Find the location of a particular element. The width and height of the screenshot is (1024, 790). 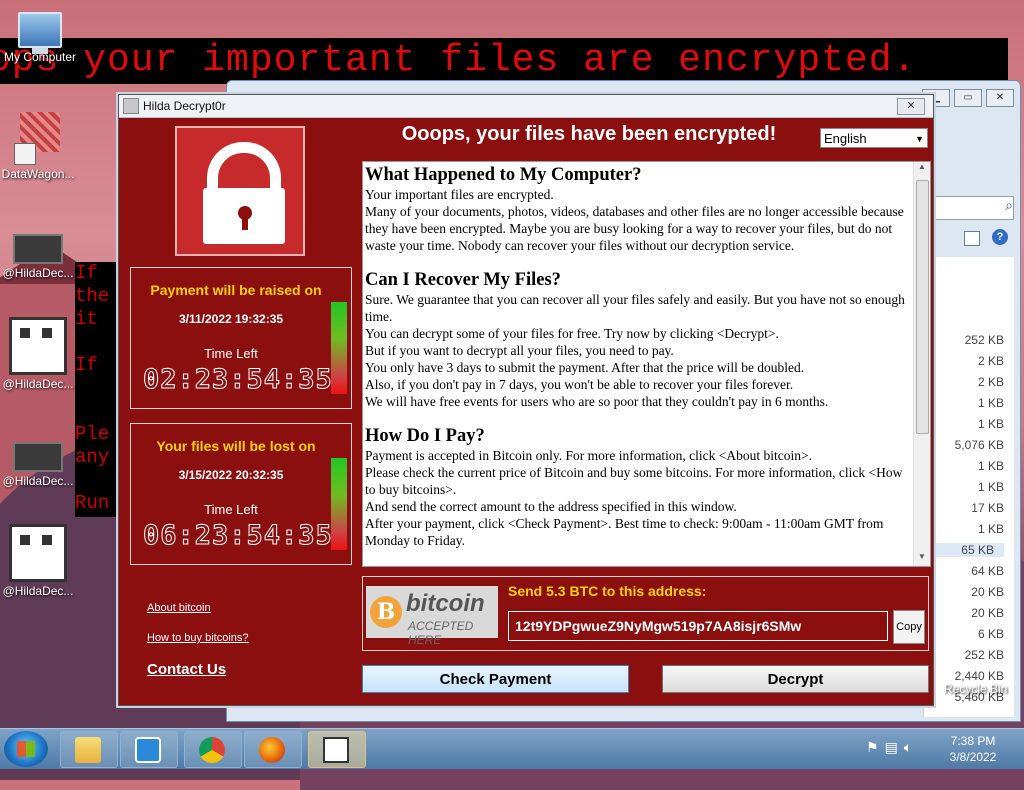

firefox-icon is located at coordinates (272, 750).